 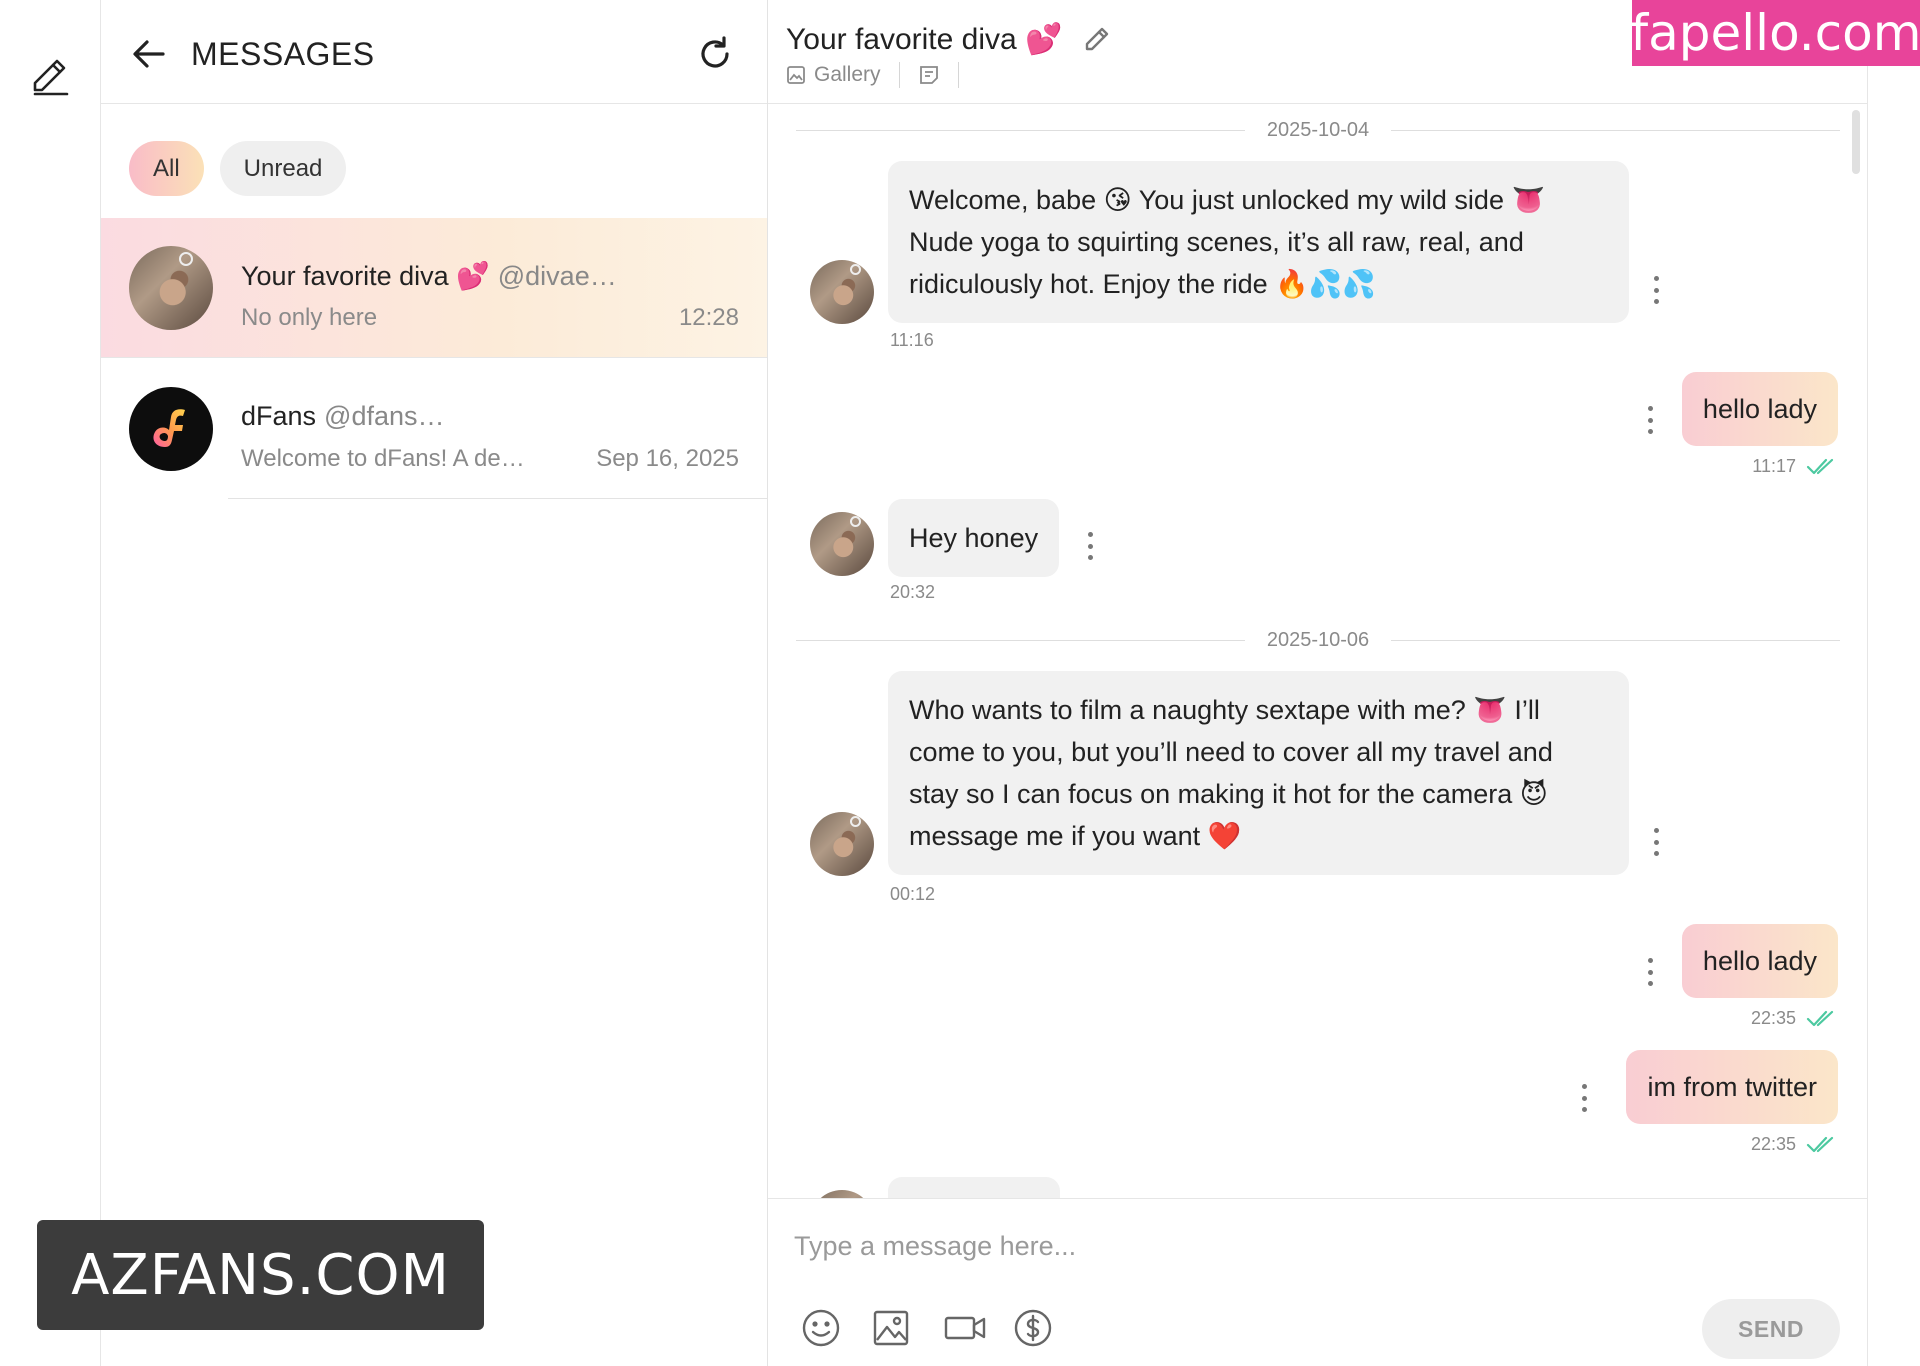 I want to click on emoji-icon, so click(x=821, y=1328).